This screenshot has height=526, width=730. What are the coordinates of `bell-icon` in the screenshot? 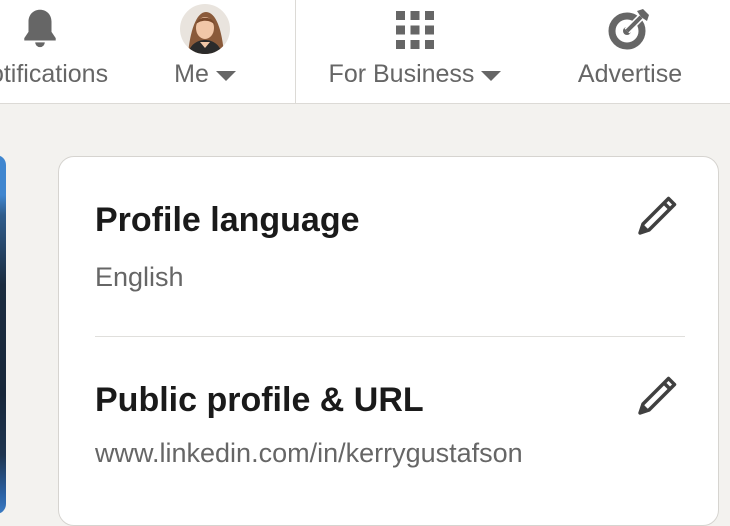 It's located at (40, 30).